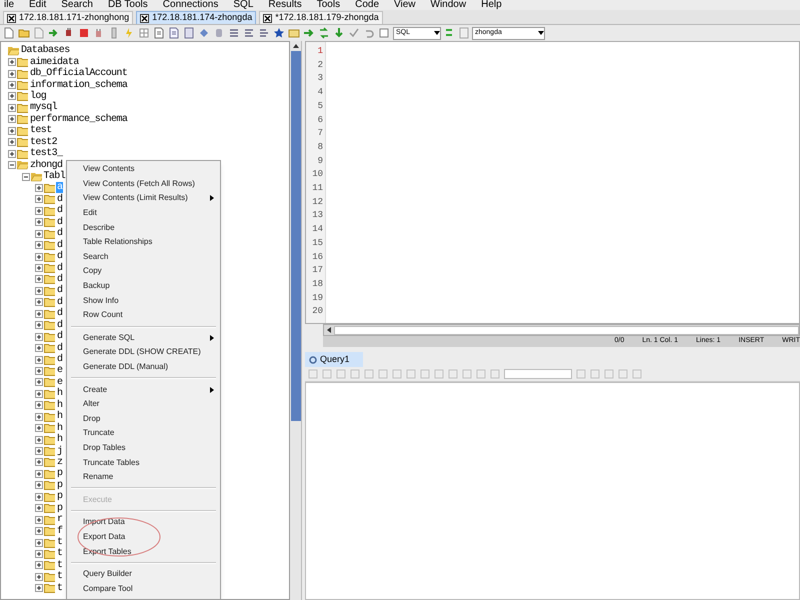 The height and width of the screenshot is (600, 800). I want to click on tree-item: Tabl, so click(54, 176).